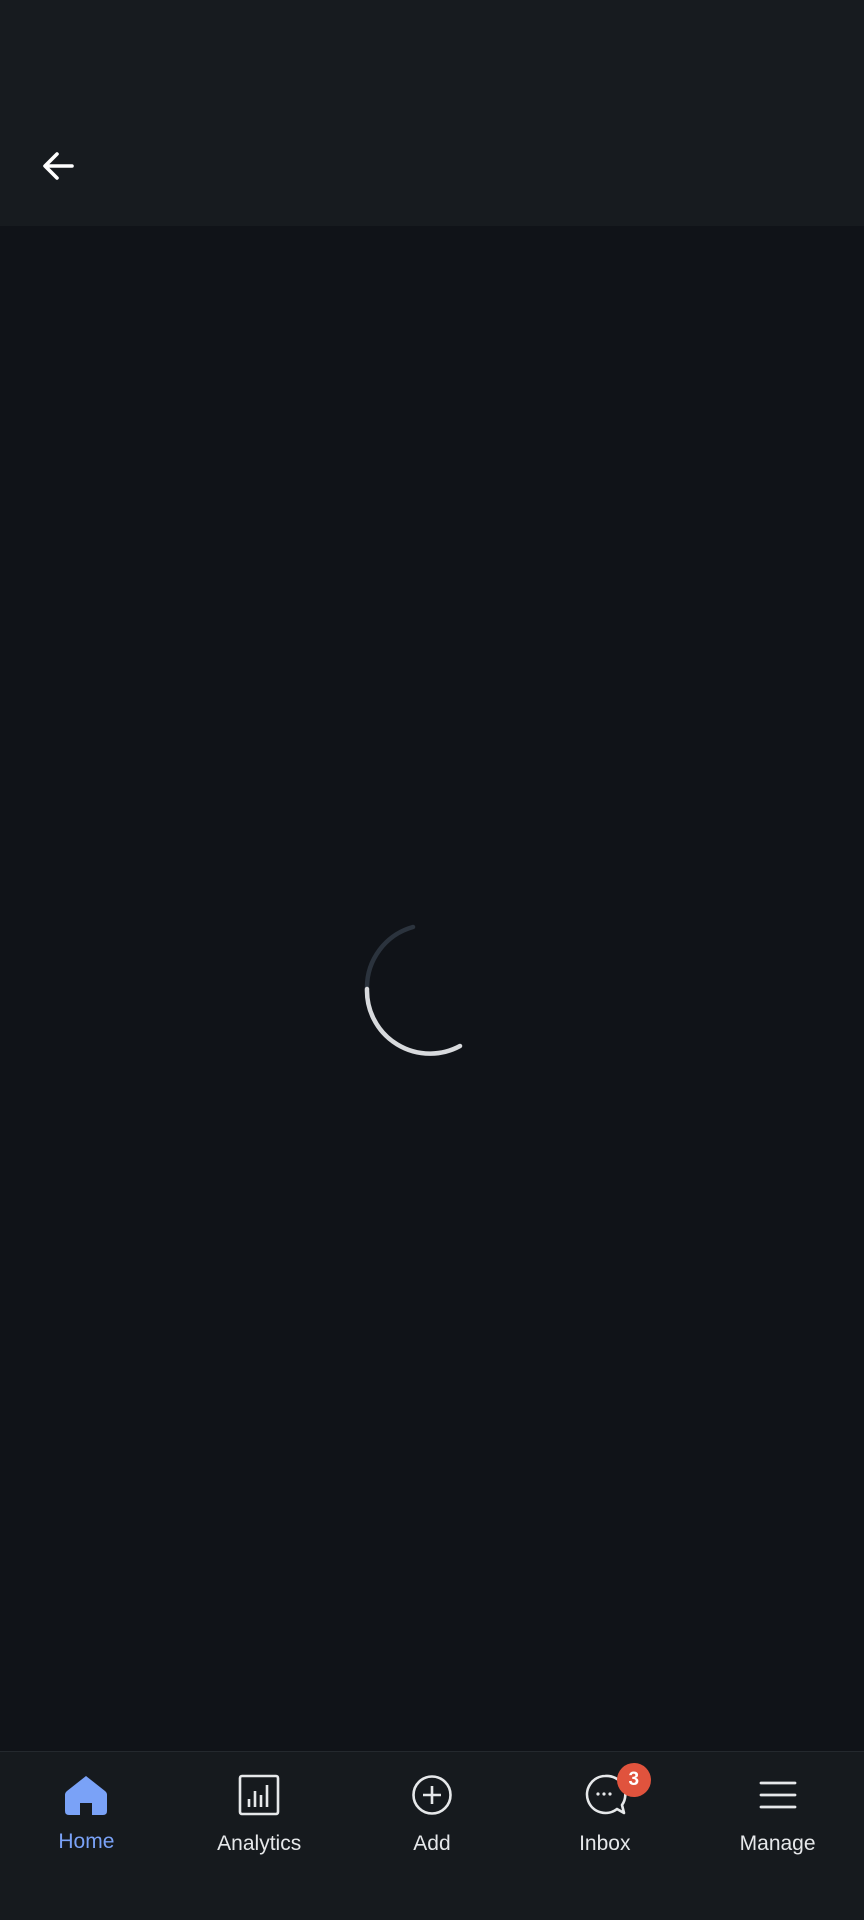 The width and height of the screenshot is (864, 1920). What do you see at coordinates (778, 1795) in the screenshot?
I see `menu-icon` at bounding box center [778, 1795].